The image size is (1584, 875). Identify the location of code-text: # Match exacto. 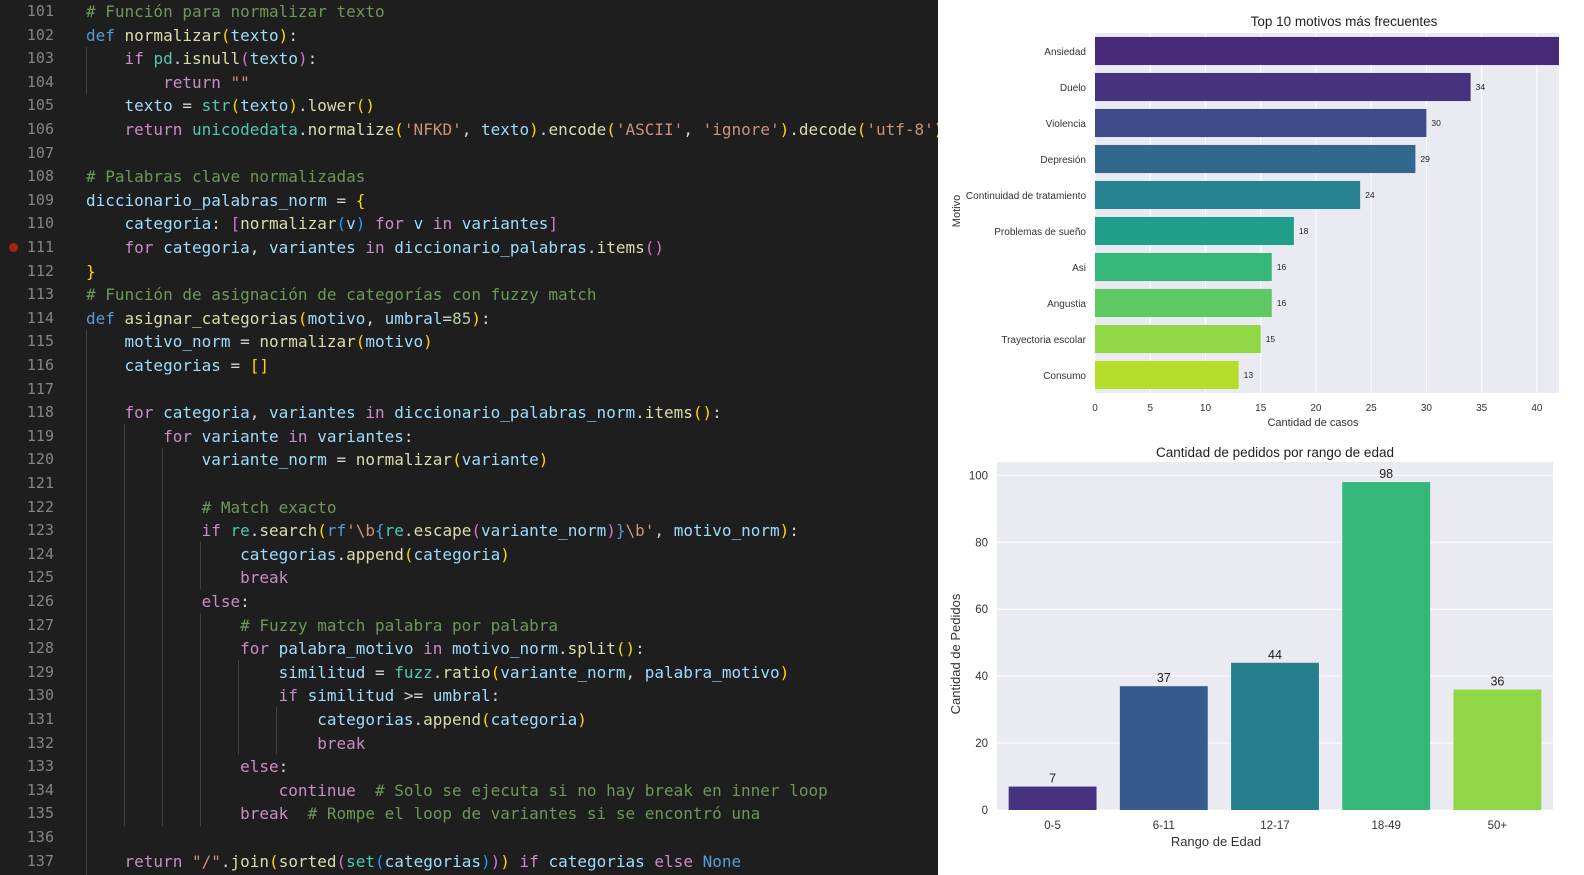
(269, 507).